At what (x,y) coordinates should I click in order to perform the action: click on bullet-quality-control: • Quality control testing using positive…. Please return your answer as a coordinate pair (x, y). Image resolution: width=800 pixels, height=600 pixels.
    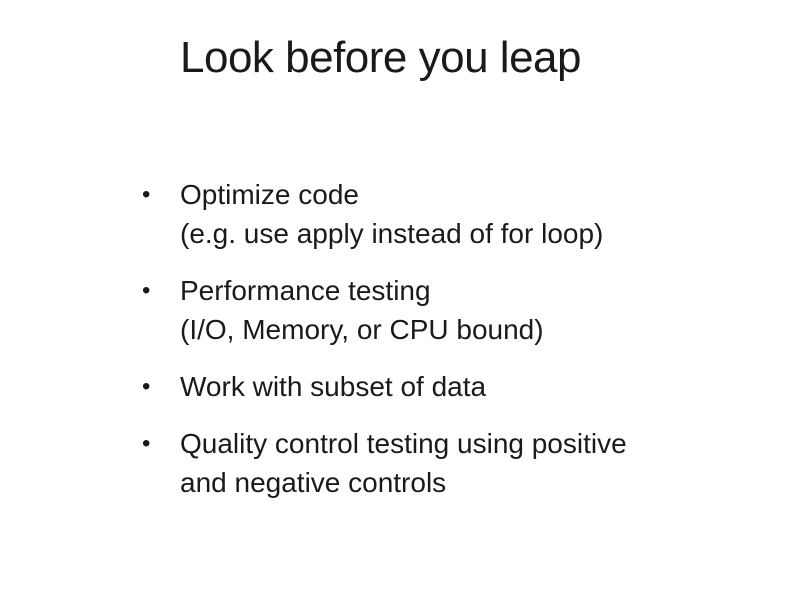
    Looking at the image, I should click on (450, 463).